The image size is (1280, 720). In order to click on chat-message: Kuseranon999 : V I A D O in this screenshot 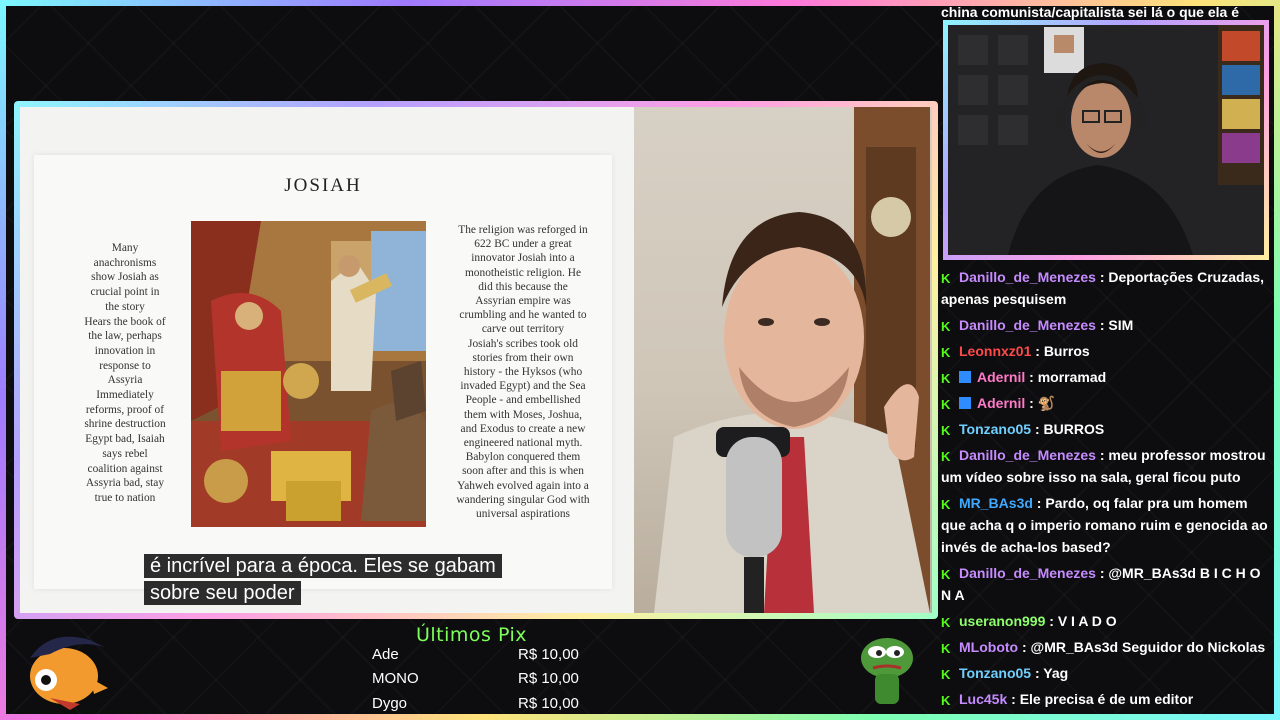, I will do `click(1106, 621)`.